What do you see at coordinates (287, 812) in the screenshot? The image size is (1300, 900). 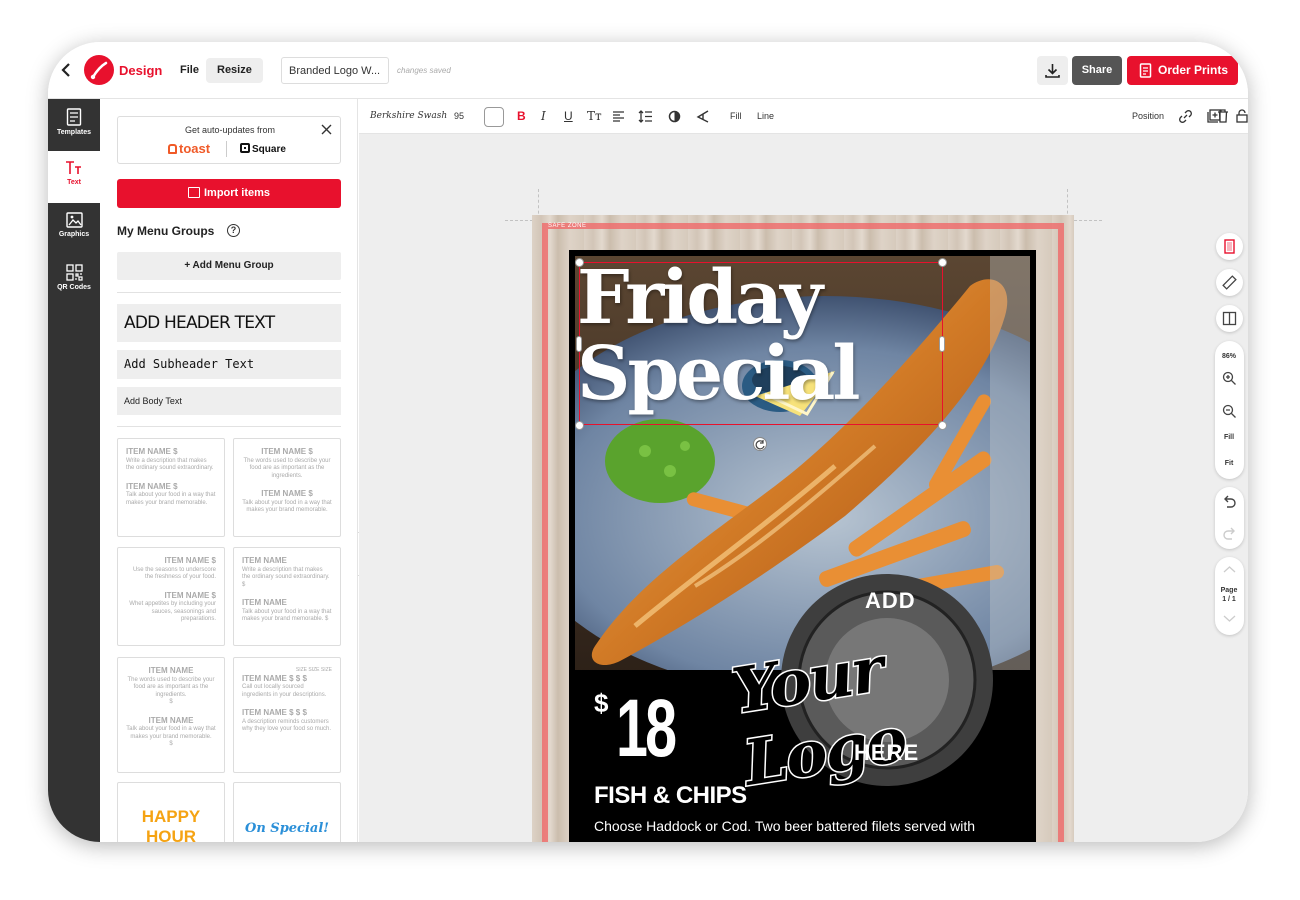 I see `on-special-template: On Special!` at bounding box center [287, 812].